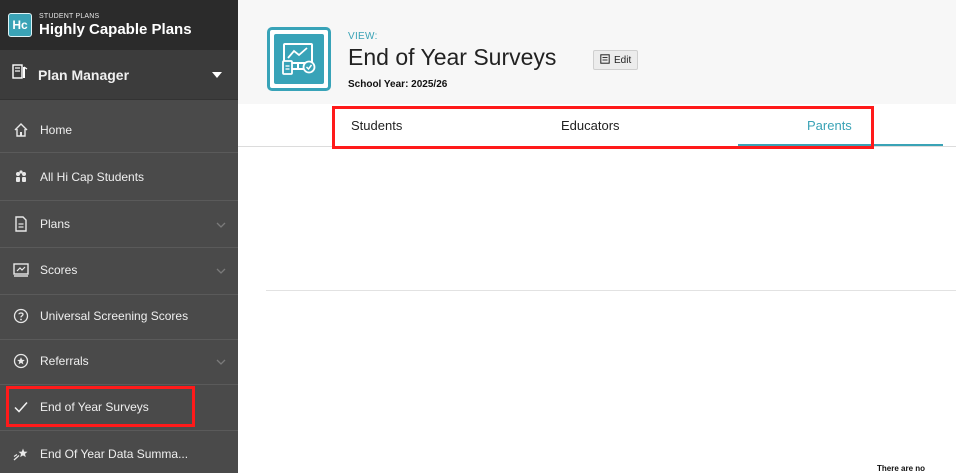  I want to click on sidebar-item-label: Universal Screening Scores, so click(114, 316).